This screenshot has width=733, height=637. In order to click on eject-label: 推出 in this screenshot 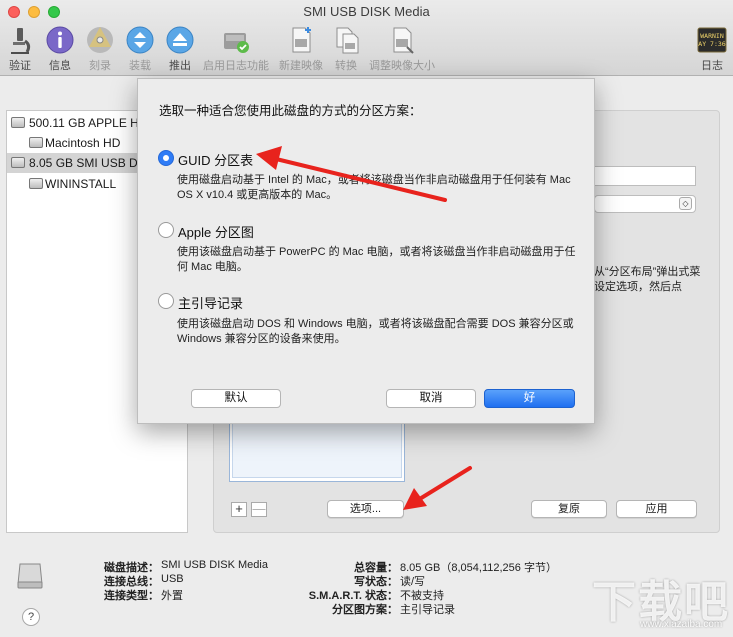, I will do `click(180, 66)`.